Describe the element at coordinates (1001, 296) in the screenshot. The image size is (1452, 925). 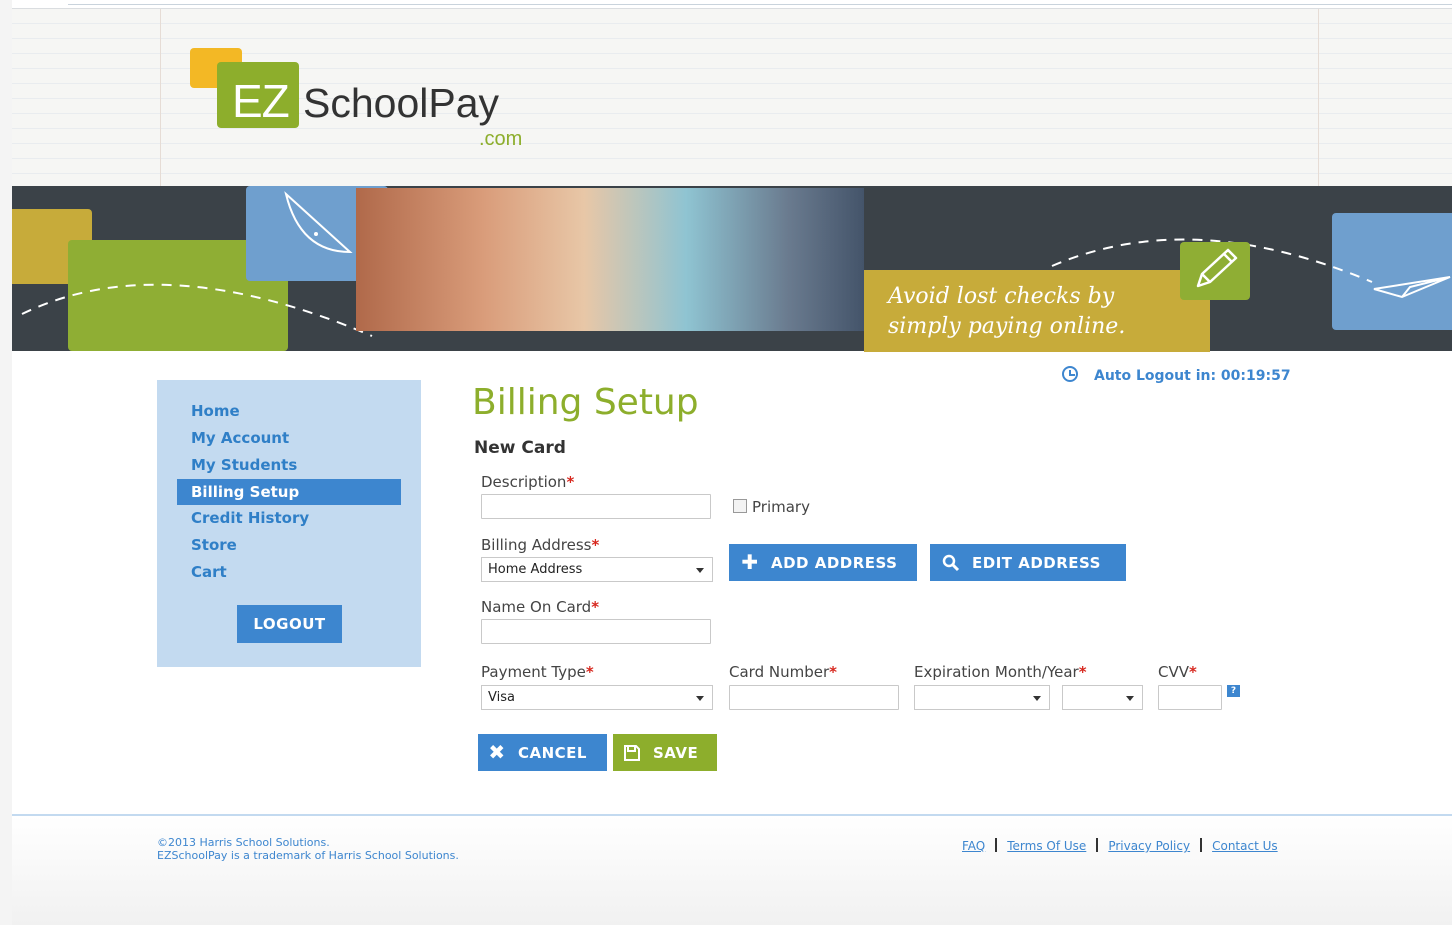
I see `tagline-line-1: Avoid lost checks by` at that location.